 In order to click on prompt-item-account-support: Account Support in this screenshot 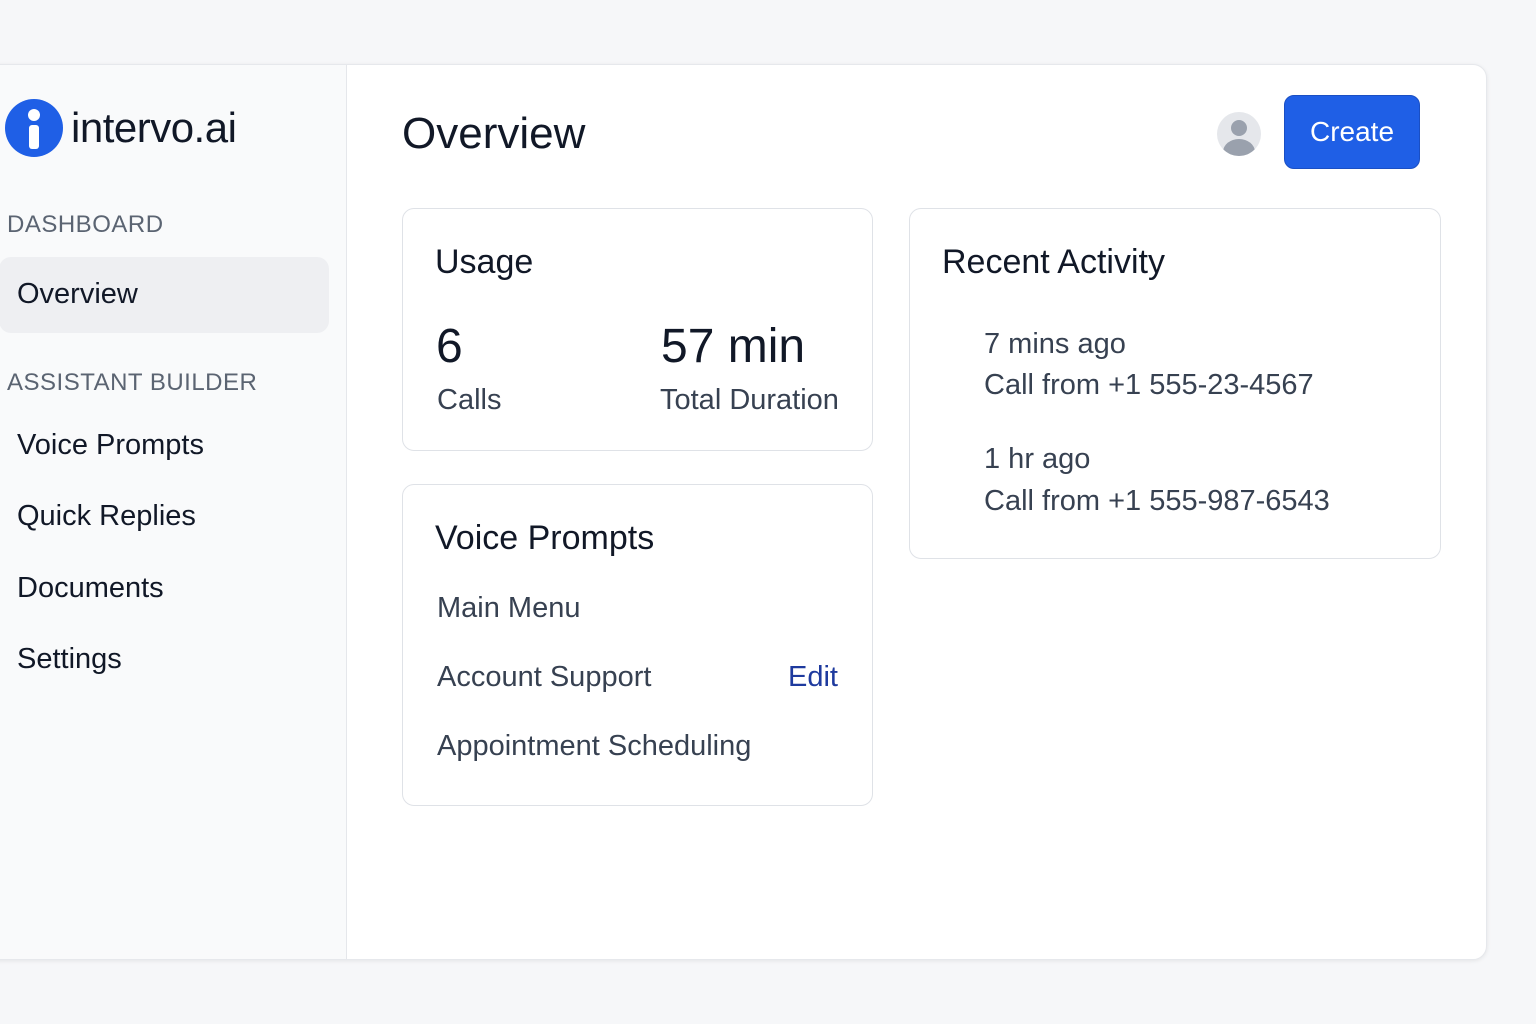, I will do `click(544, 677)`.